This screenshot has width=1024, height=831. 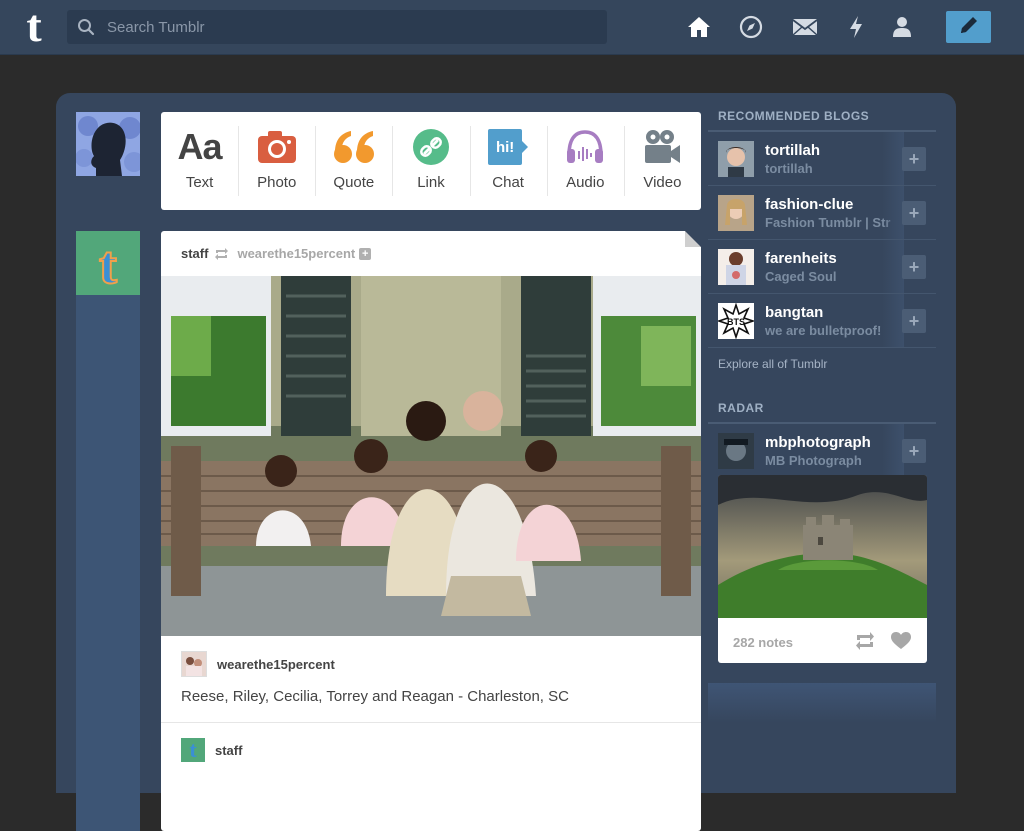 What do you see at coordinates (585, 147) in the screenshot?
I see `headphones-icon` at bounding box center [585, 147].